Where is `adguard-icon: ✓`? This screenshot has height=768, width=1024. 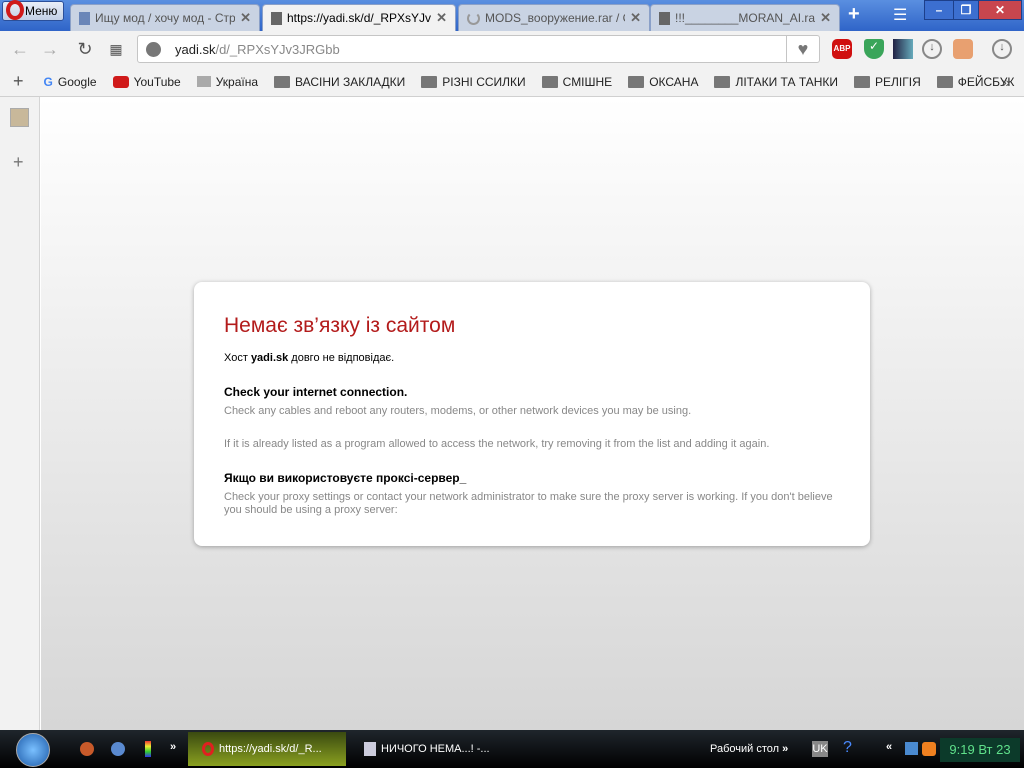 adguard-icon: ✓ is located at coordinates (874, 49).